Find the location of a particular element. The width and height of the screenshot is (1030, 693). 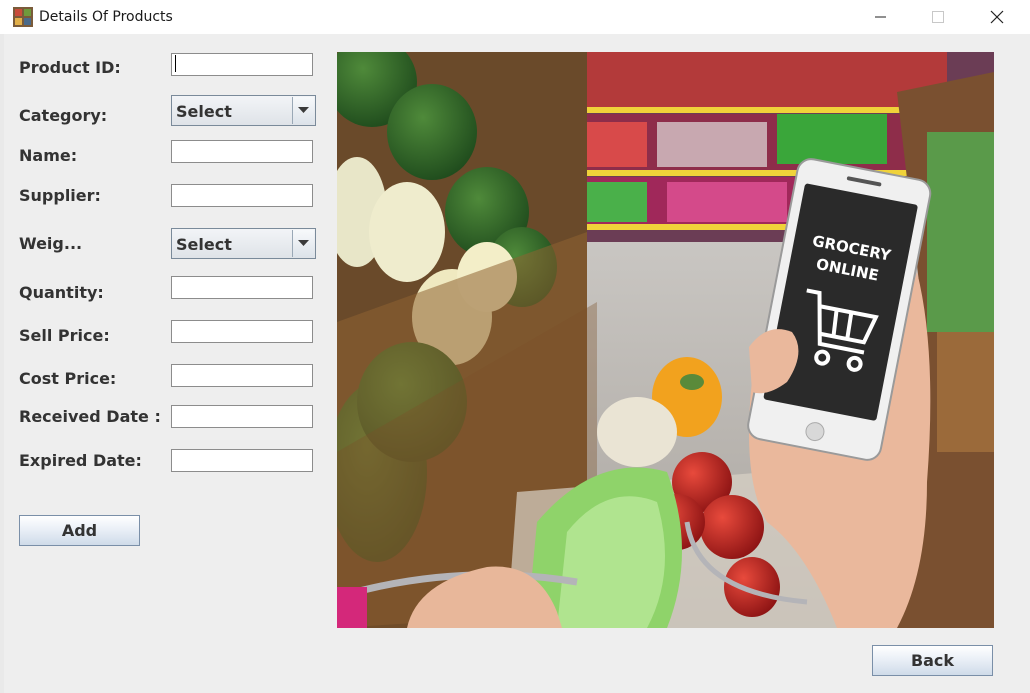

supplier-input is located at coordinates (242, 195).